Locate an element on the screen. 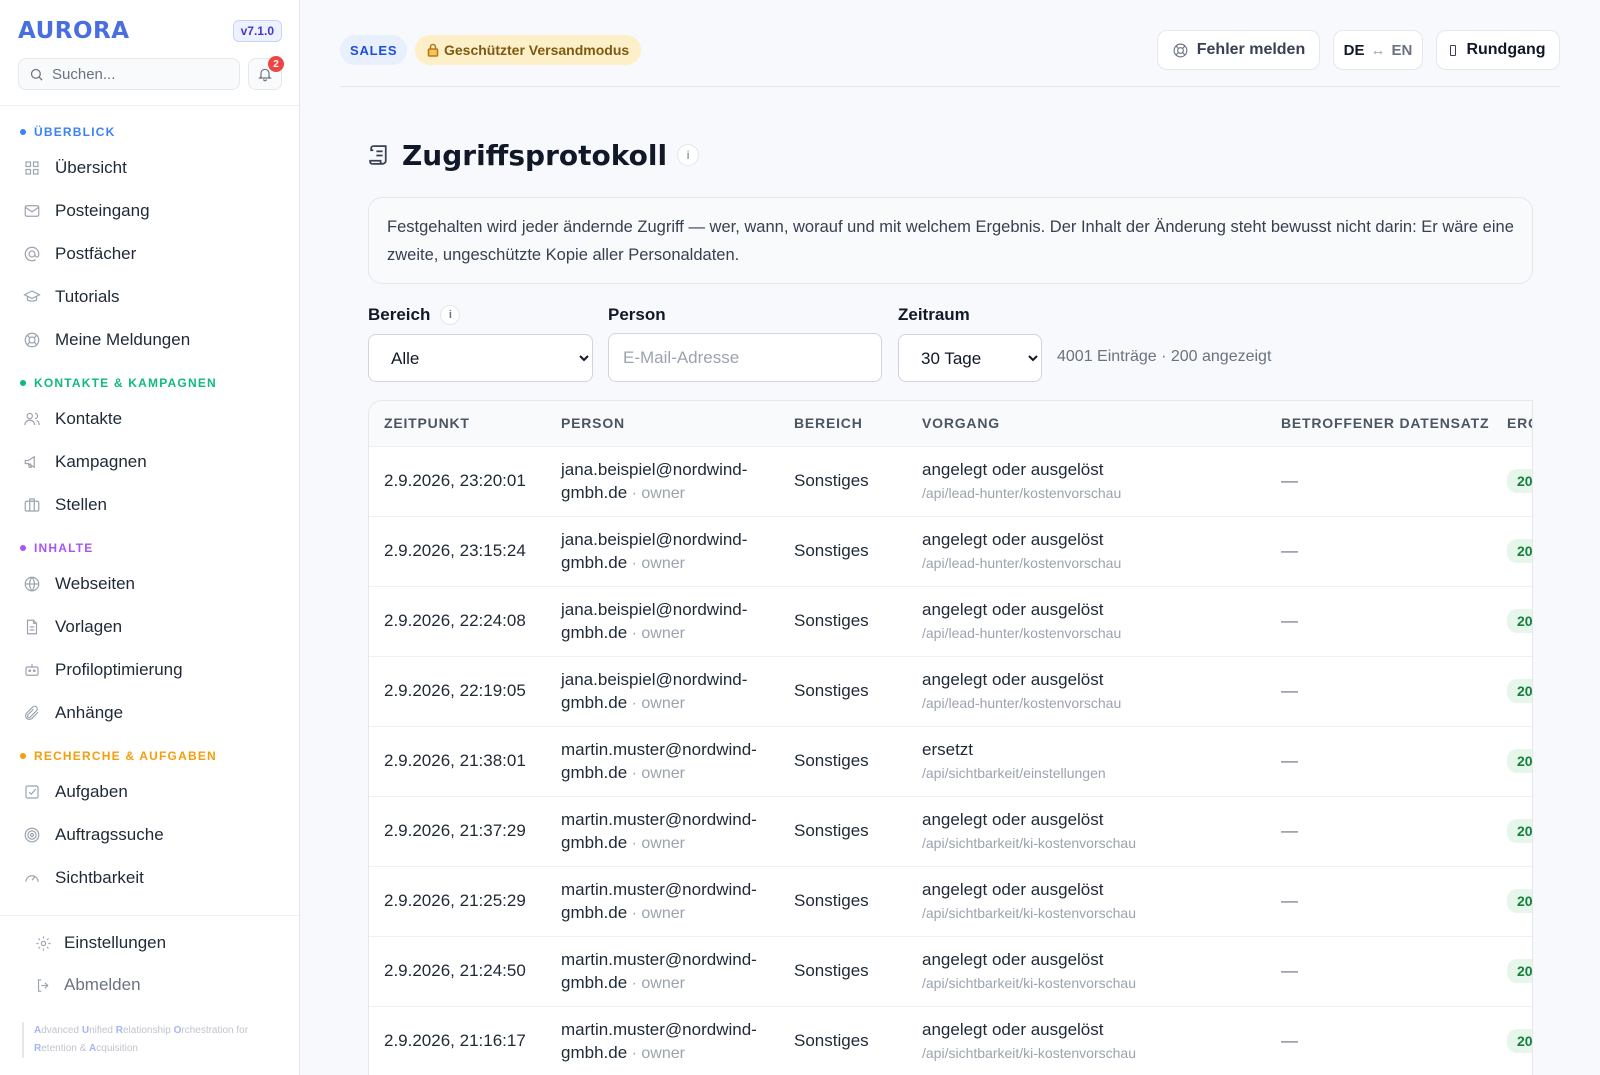 The image size is (1600, 1075). sidebar-item-label: Kampagnen is located at coordinates (101, 461).